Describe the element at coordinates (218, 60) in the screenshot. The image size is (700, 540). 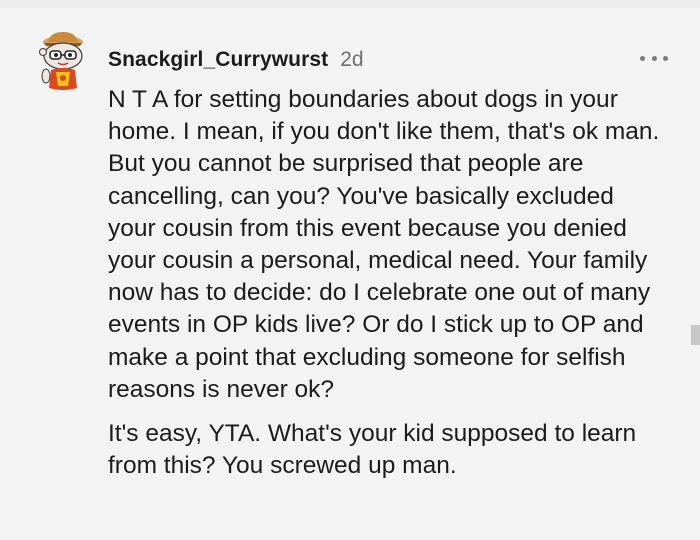
I see `username-link: Snackgirl_Currywurst` at that location.